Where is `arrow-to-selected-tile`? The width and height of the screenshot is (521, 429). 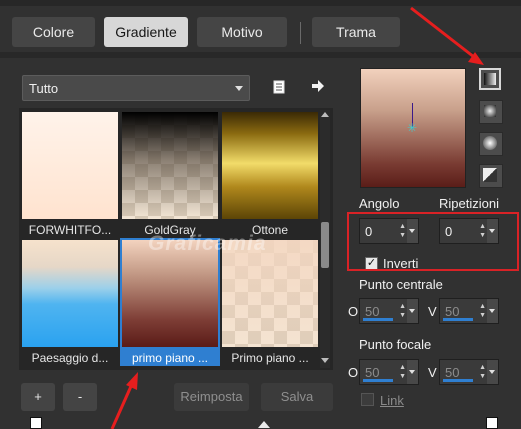 arrow-to-selected-tile is located at coordinates (124, 400).